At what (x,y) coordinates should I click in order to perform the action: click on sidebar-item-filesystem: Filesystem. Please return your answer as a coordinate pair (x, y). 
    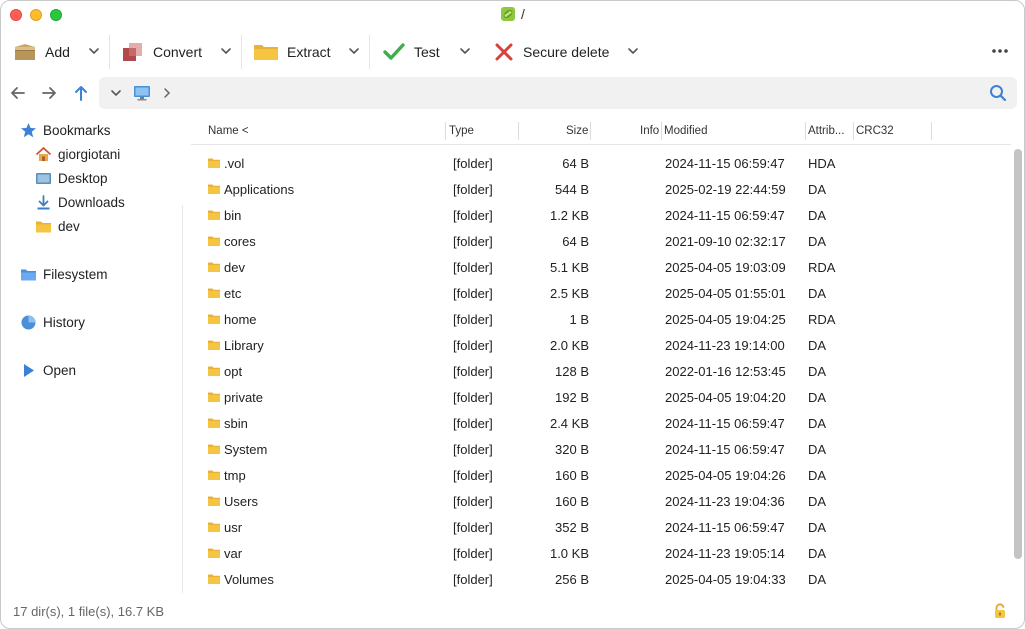
    Looking at the image, I should click on (64, 274).